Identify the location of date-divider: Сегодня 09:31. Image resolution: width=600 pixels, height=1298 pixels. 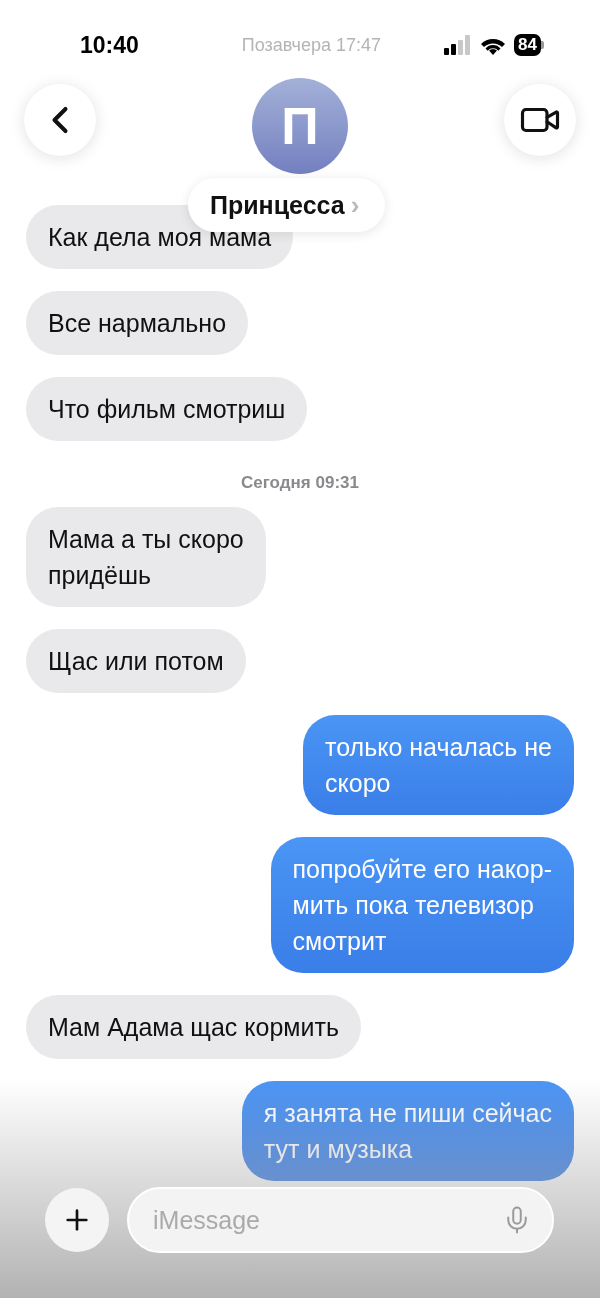
(300, 483).